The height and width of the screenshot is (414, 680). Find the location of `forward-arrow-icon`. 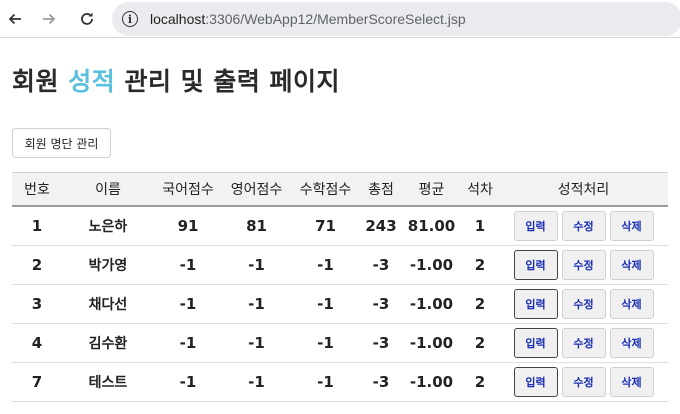

forward-arrow-icon is located at coordinates (49, 19).